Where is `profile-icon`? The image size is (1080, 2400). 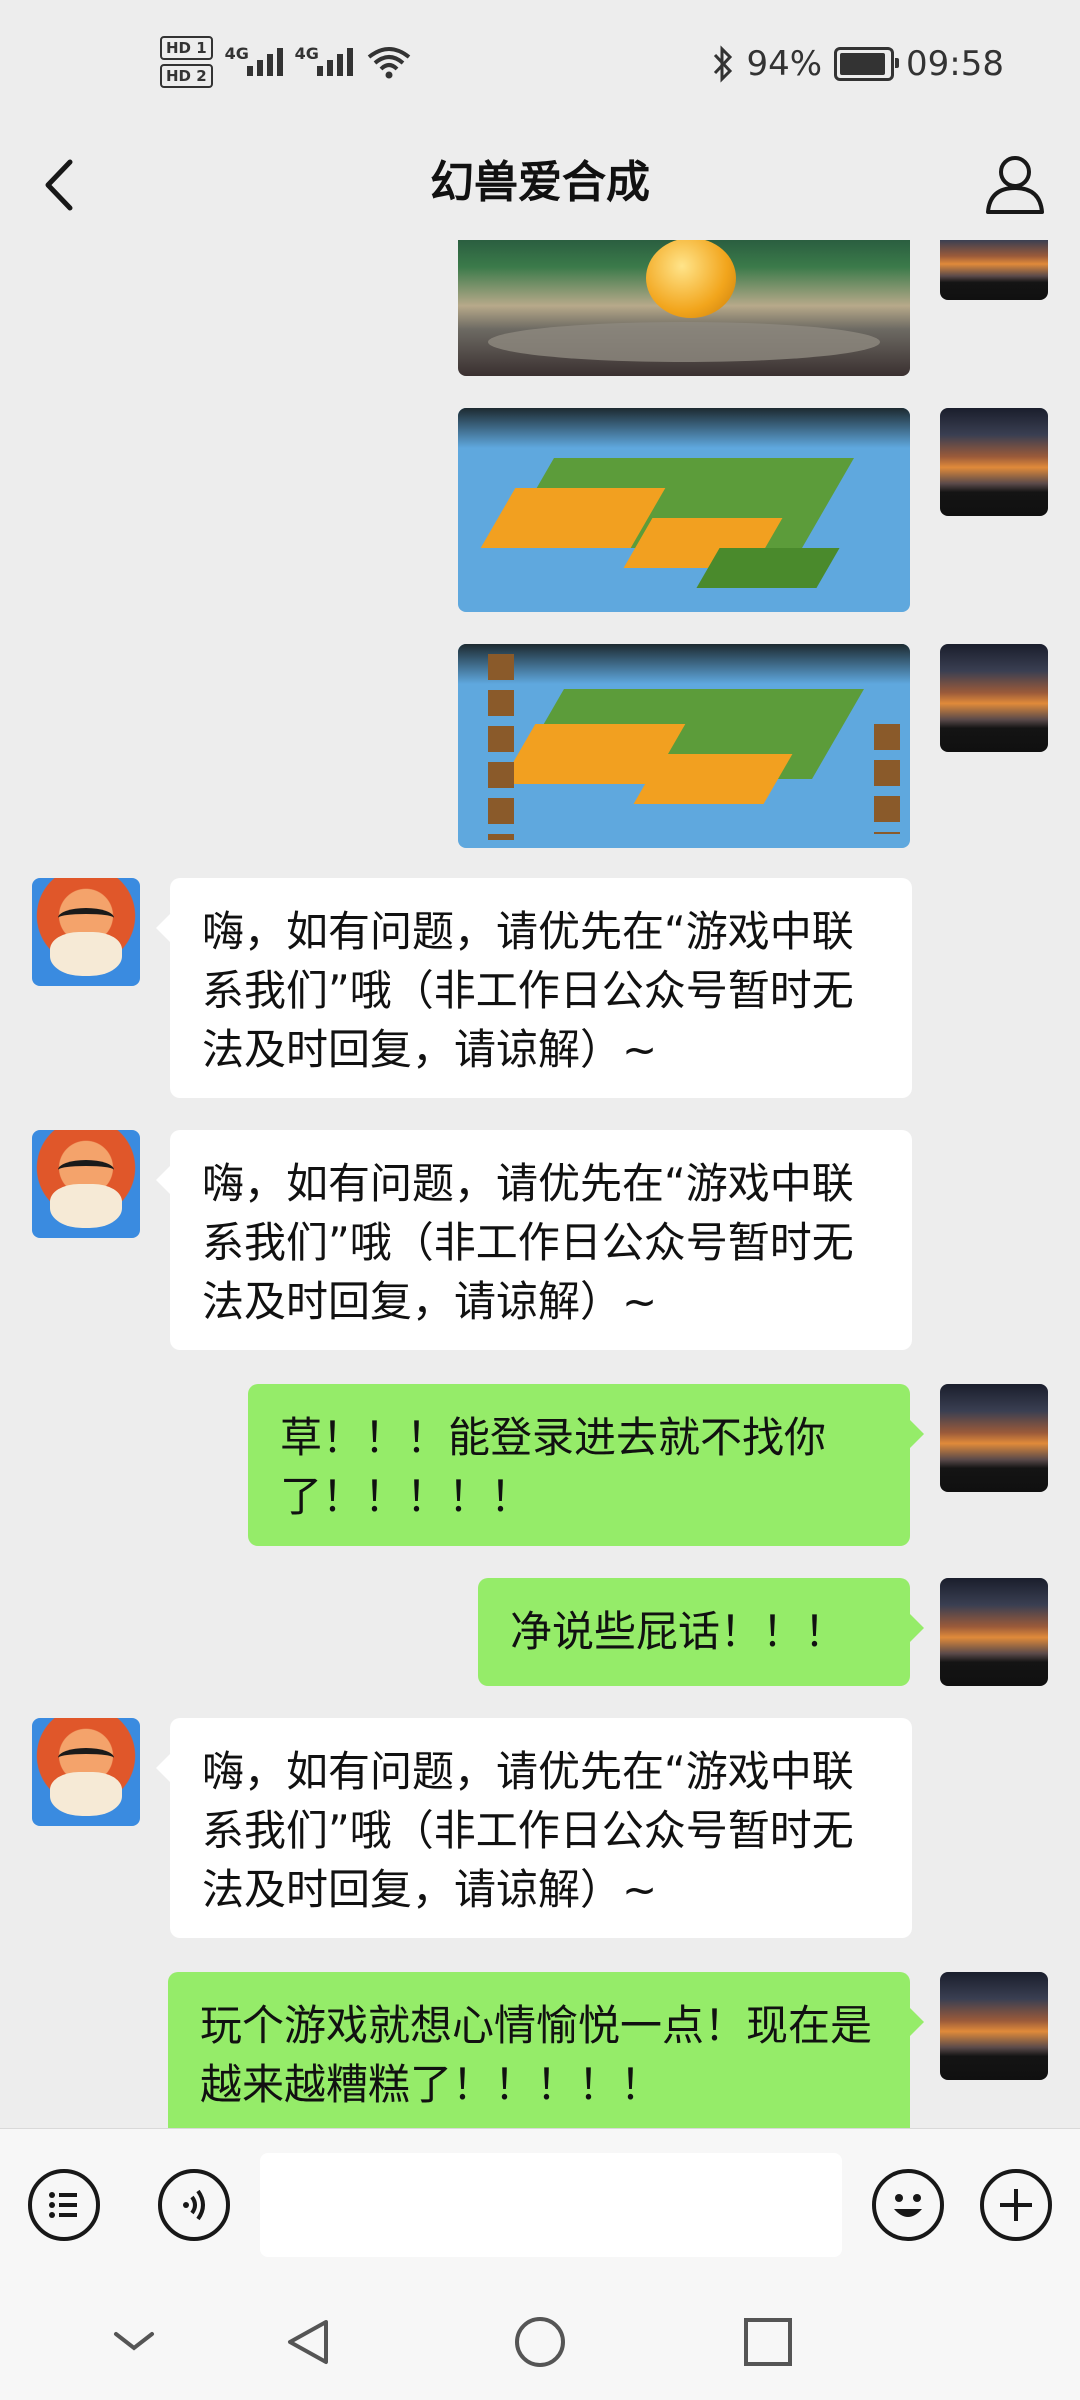 profile-icon is located at coordinates (1015, 183).